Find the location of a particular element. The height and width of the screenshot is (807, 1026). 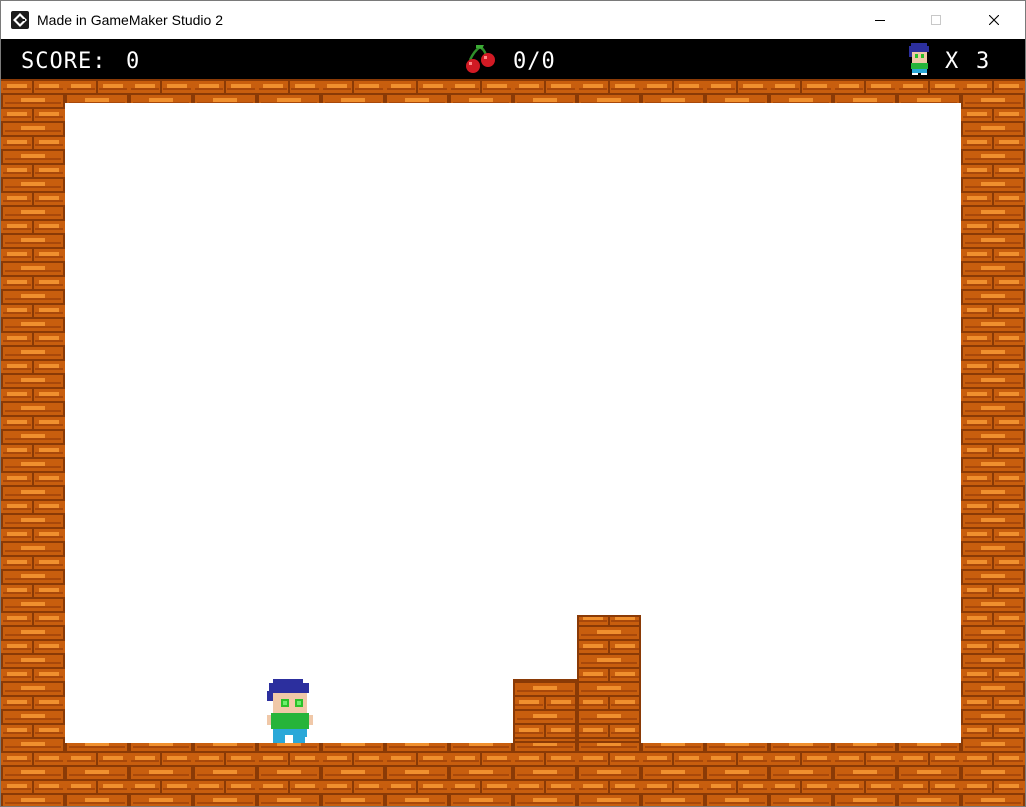

player-character is located at coordinates (289, 710).